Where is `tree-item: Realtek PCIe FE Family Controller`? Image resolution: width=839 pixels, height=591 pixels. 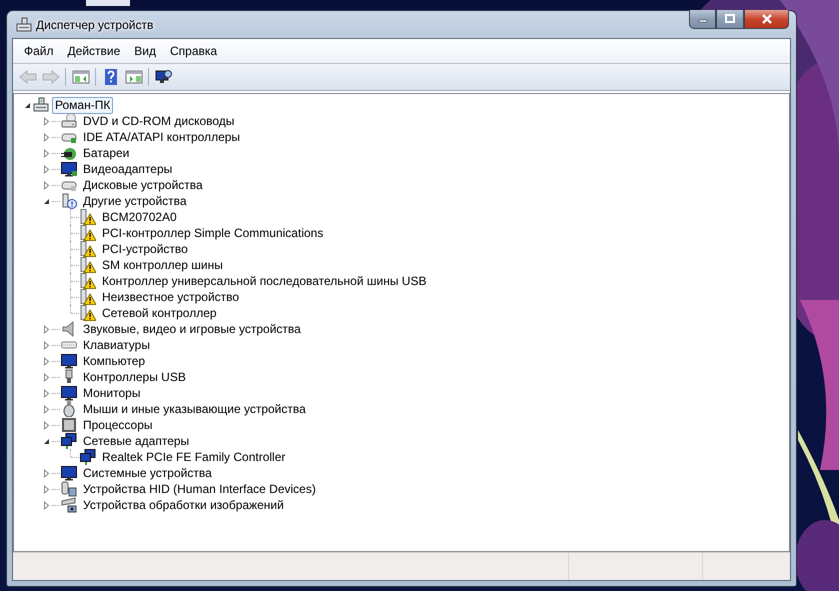 tree-item: Realtek PCIe FE Family Controller is located at coordinates (193, 457).